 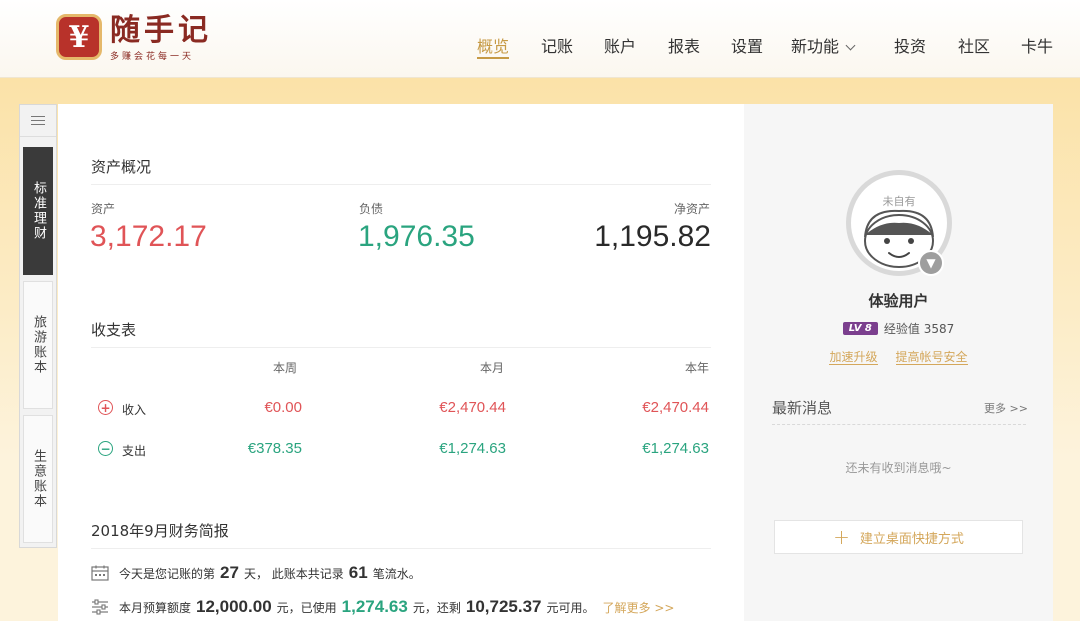 I want to click on report-text: 元，已使用, so click(x=306, y=608).